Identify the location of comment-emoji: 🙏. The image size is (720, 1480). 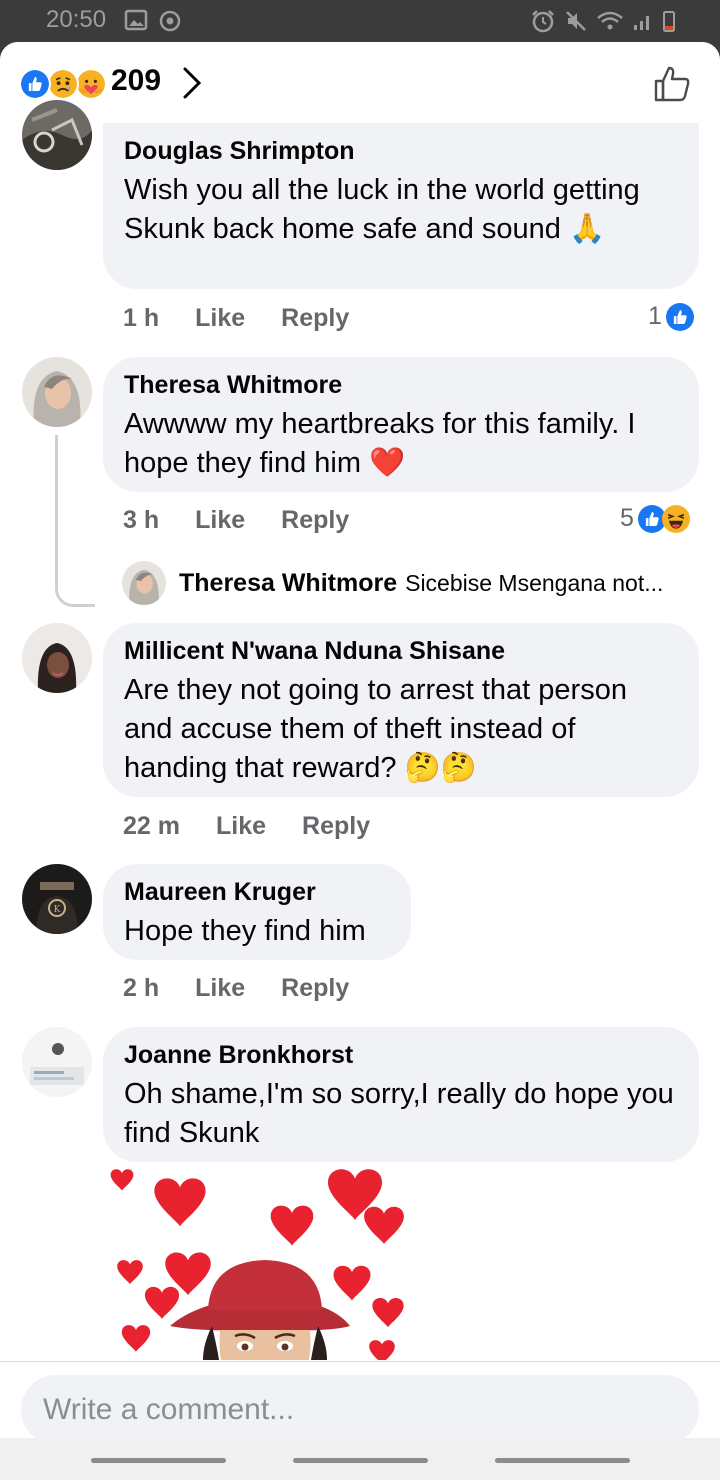
(587, 229).